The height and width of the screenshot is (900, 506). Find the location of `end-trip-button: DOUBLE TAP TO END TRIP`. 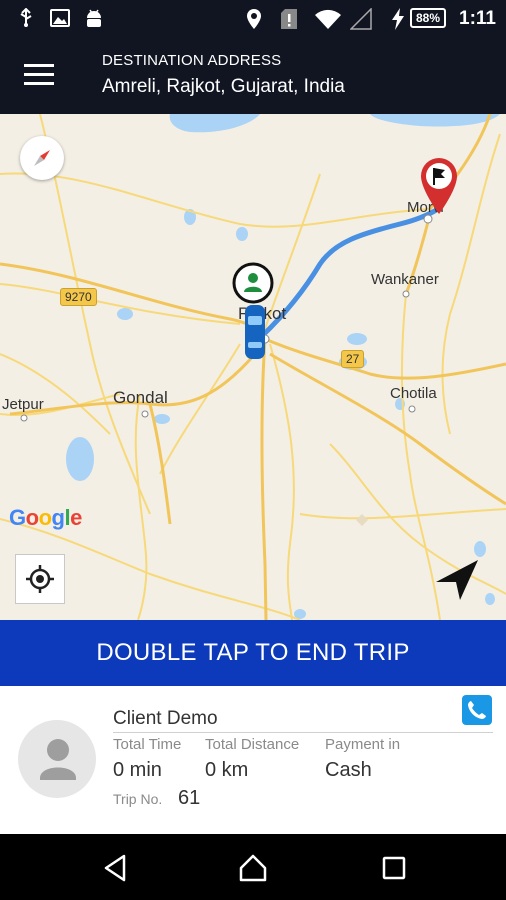

end-trip-button: DOUBLE TAP TO END TRIP is located at coordinates (253, 653).